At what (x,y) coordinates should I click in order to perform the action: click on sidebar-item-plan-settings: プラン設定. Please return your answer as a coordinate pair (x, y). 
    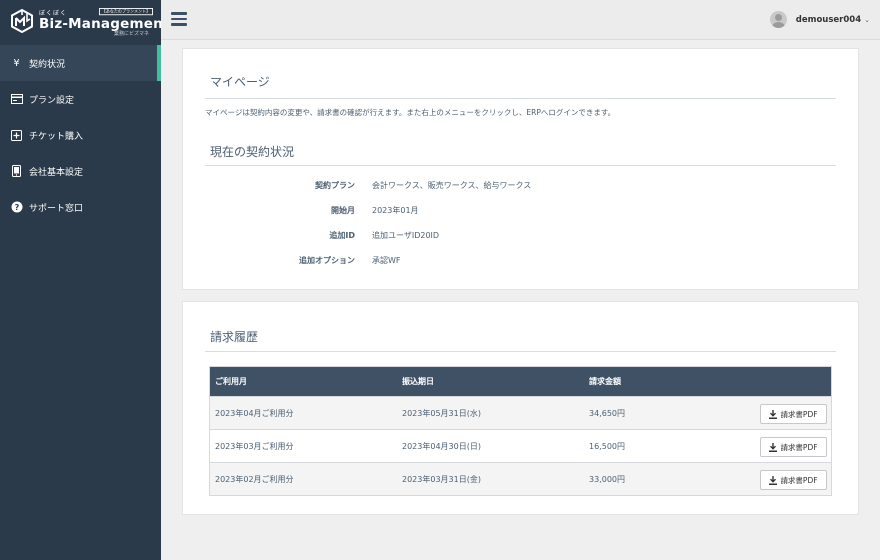
    Looking at the image, I should click on (80, 99).